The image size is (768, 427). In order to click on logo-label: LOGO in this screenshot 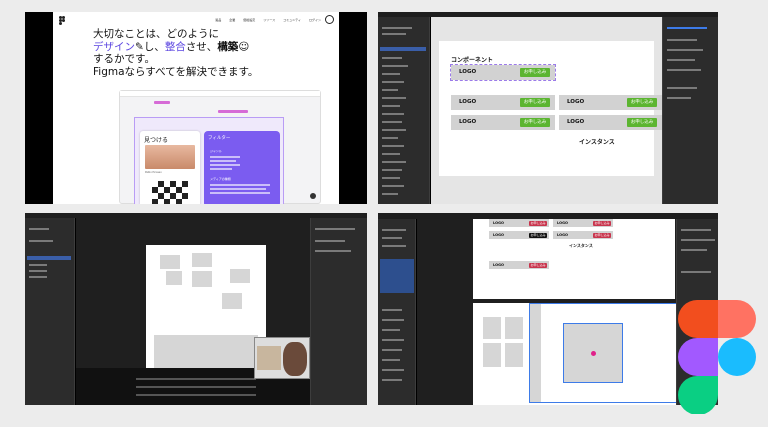, I will do `click(468, 72)`.